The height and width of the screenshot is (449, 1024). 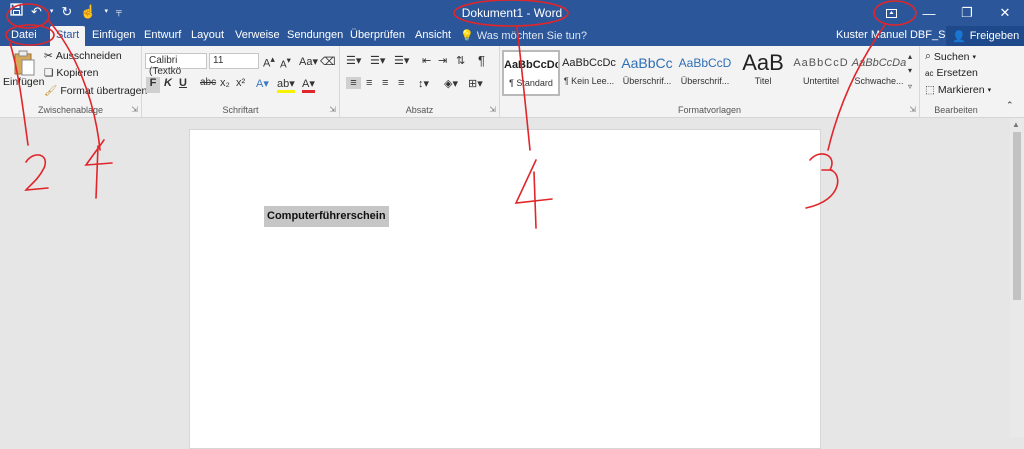 I want to click on person-add-icon: 👤, so click(x=959, y=36).